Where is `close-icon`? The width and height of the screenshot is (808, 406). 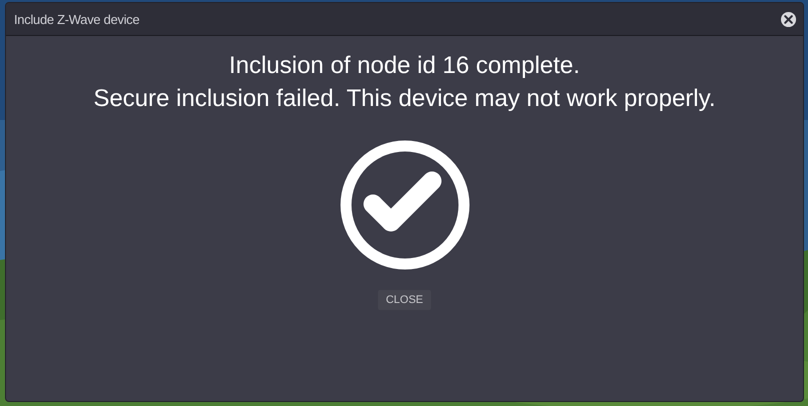 close-icon is located at coordinates (788, 19).